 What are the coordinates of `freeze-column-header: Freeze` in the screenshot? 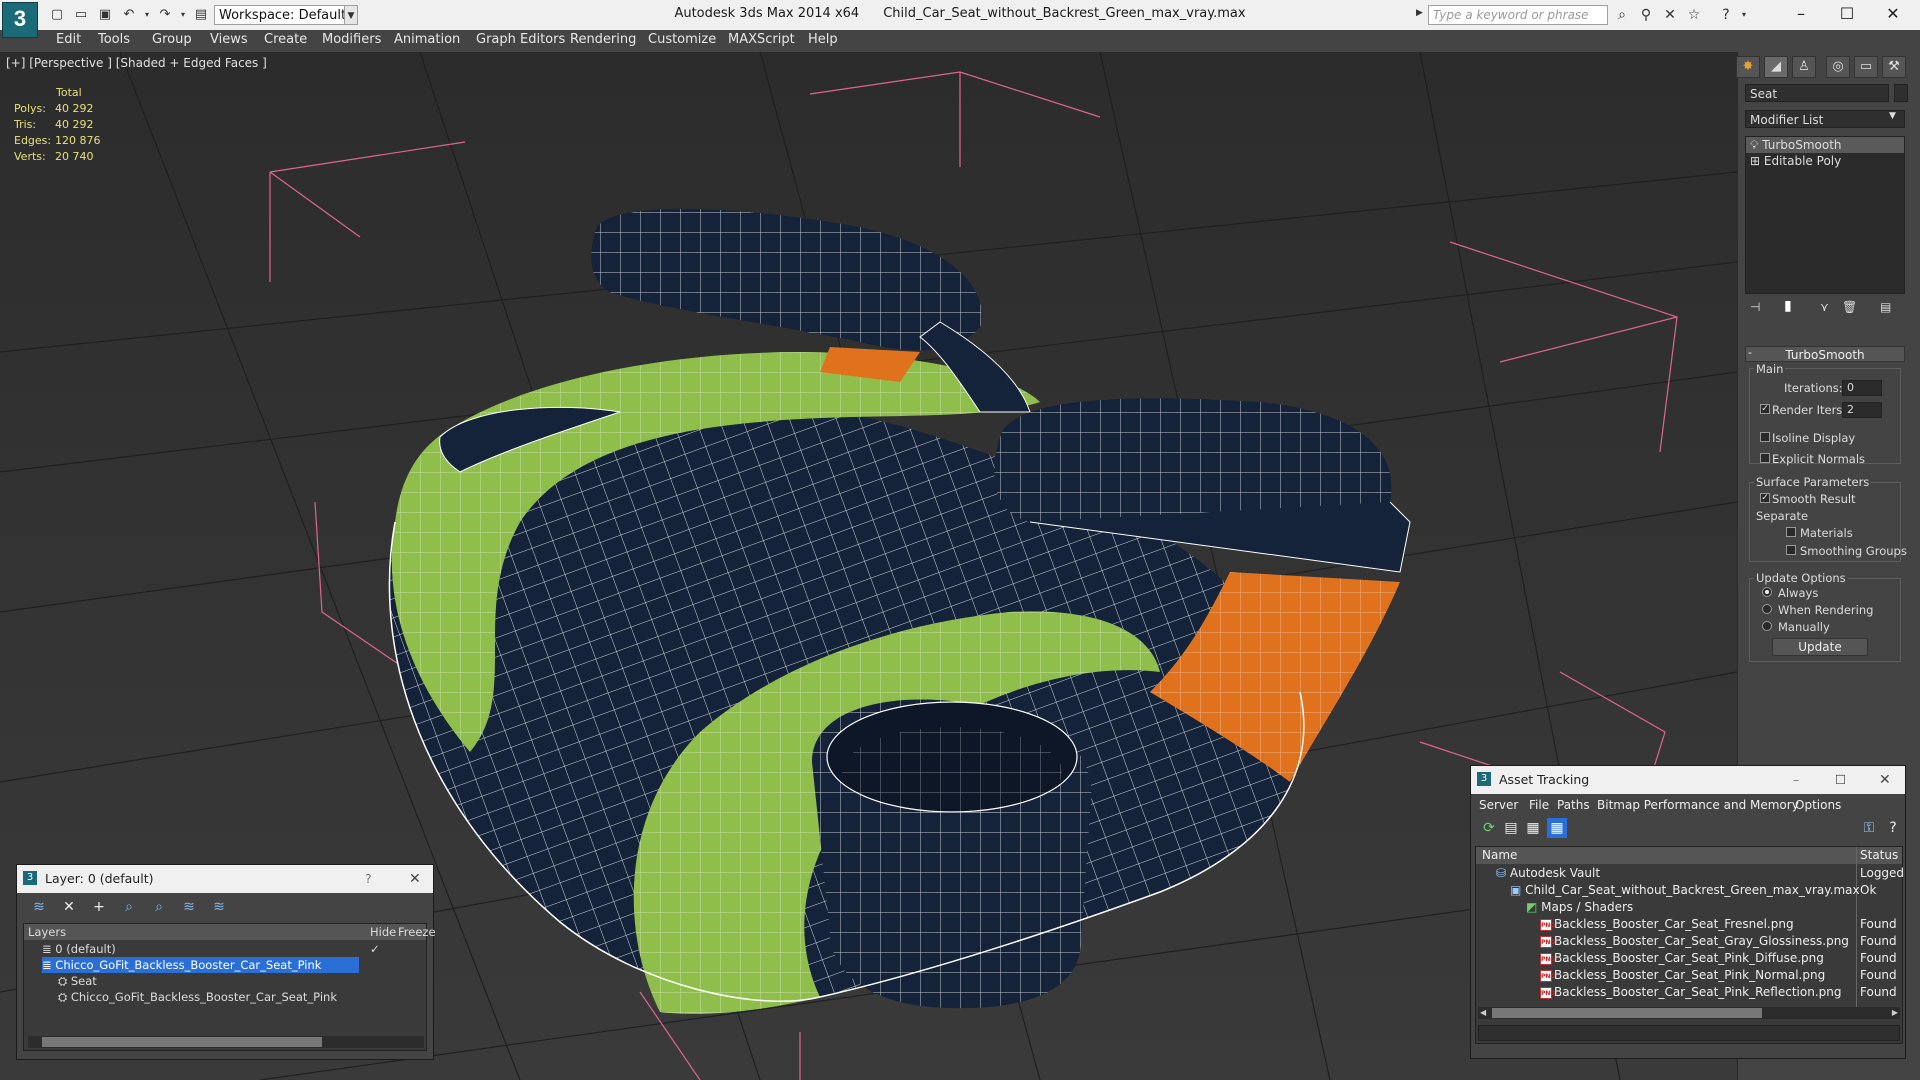 It's located at (417, 932).